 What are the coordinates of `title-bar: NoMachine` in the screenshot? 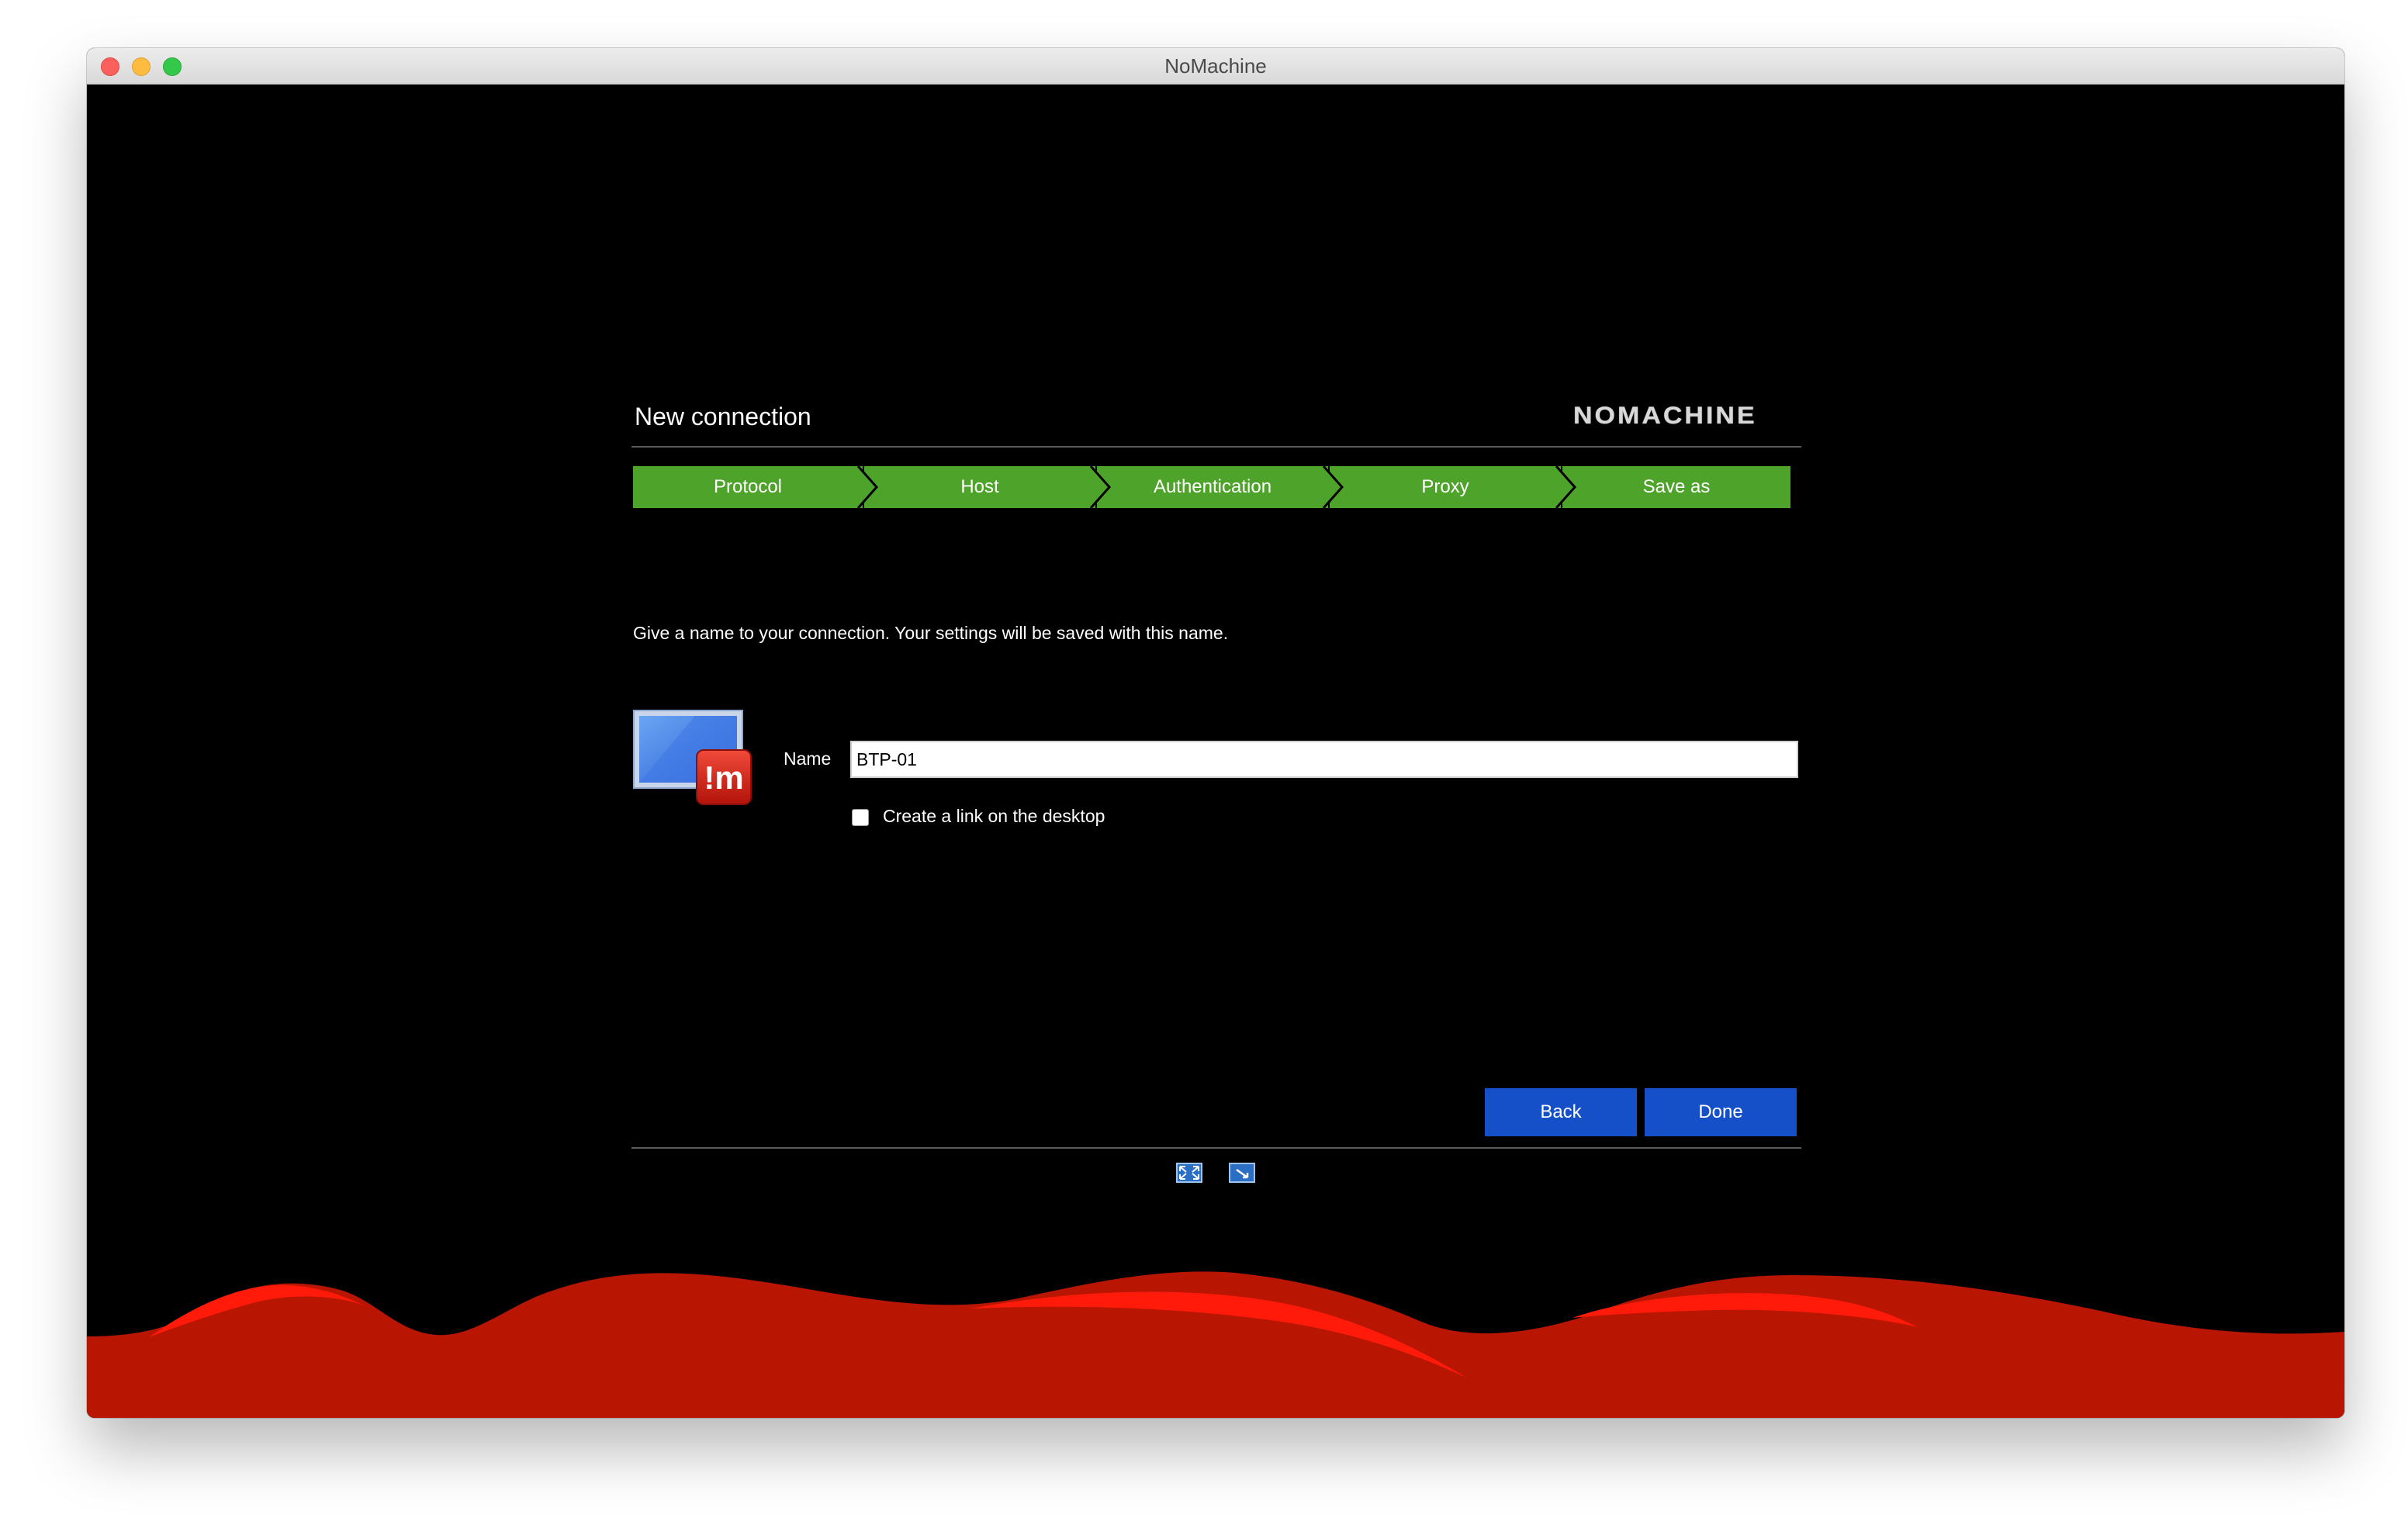 It's located at (1215, 66).